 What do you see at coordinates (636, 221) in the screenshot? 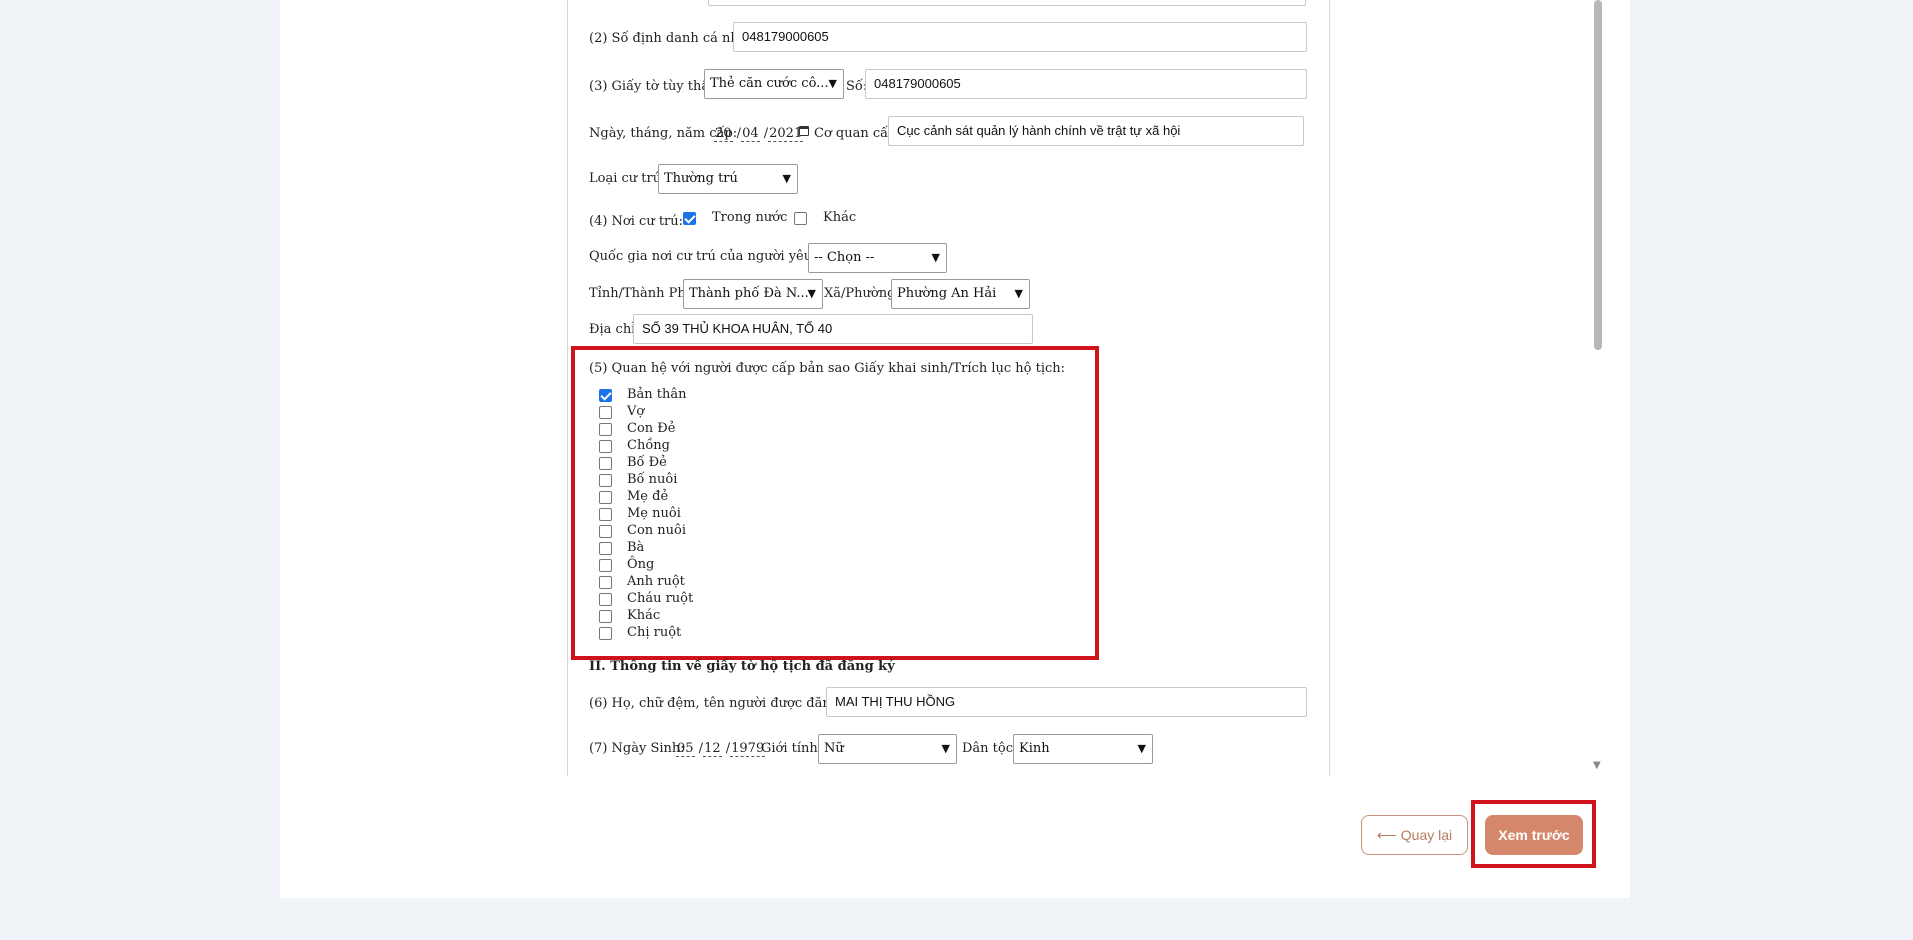
I see `residence-place-label: (4) Nơi cư trú:` at bounding box center [636, 221].